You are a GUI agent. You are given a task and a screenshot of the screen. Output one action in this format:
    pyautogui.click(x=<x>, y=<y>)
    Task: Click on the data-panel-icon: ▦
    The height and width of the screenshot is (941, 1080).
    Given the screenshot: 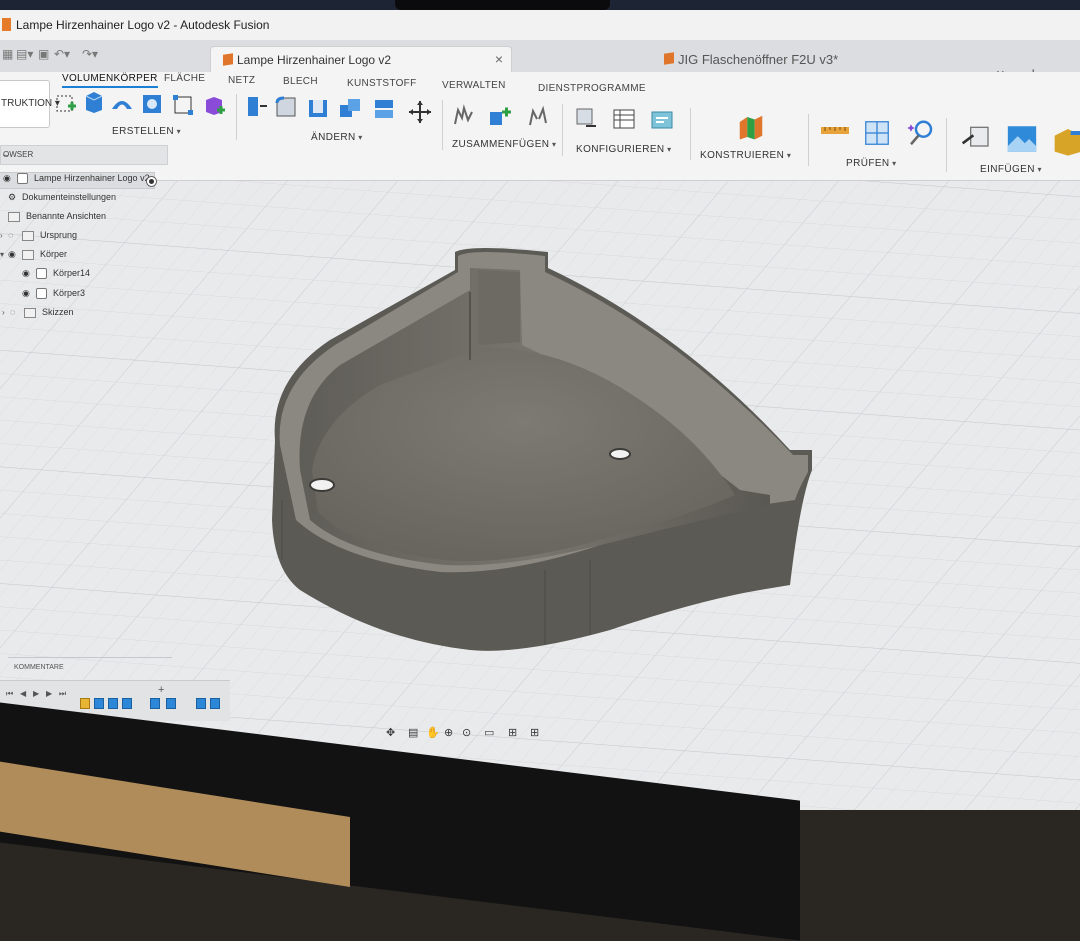 What is the action you would take?
    pyautogui.click(x=7, y=54)
    